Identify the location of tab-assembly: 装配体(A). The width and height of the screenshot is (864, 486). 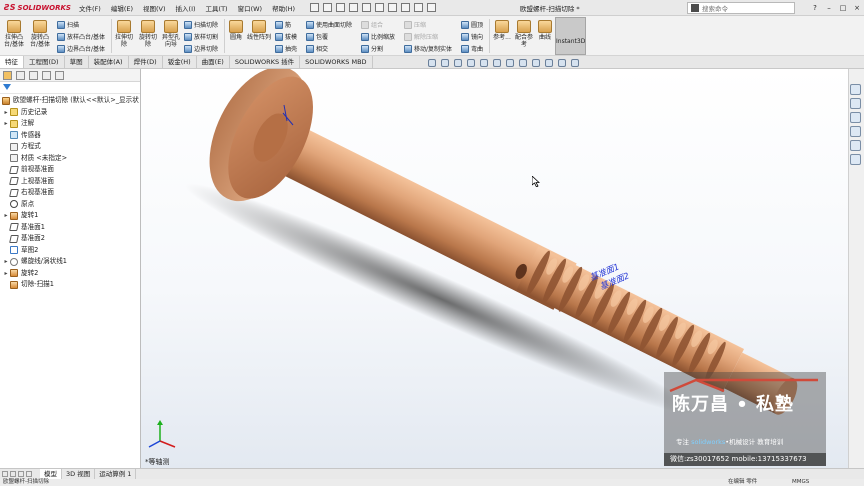
(109, 62).